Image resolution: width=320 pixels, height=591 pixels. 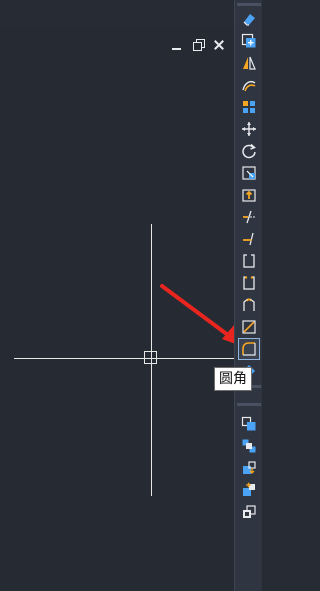 What do you see at coordinates (249, 349) in the screenshot?
I see `fillet-icon` at bounding box center [249, 349].